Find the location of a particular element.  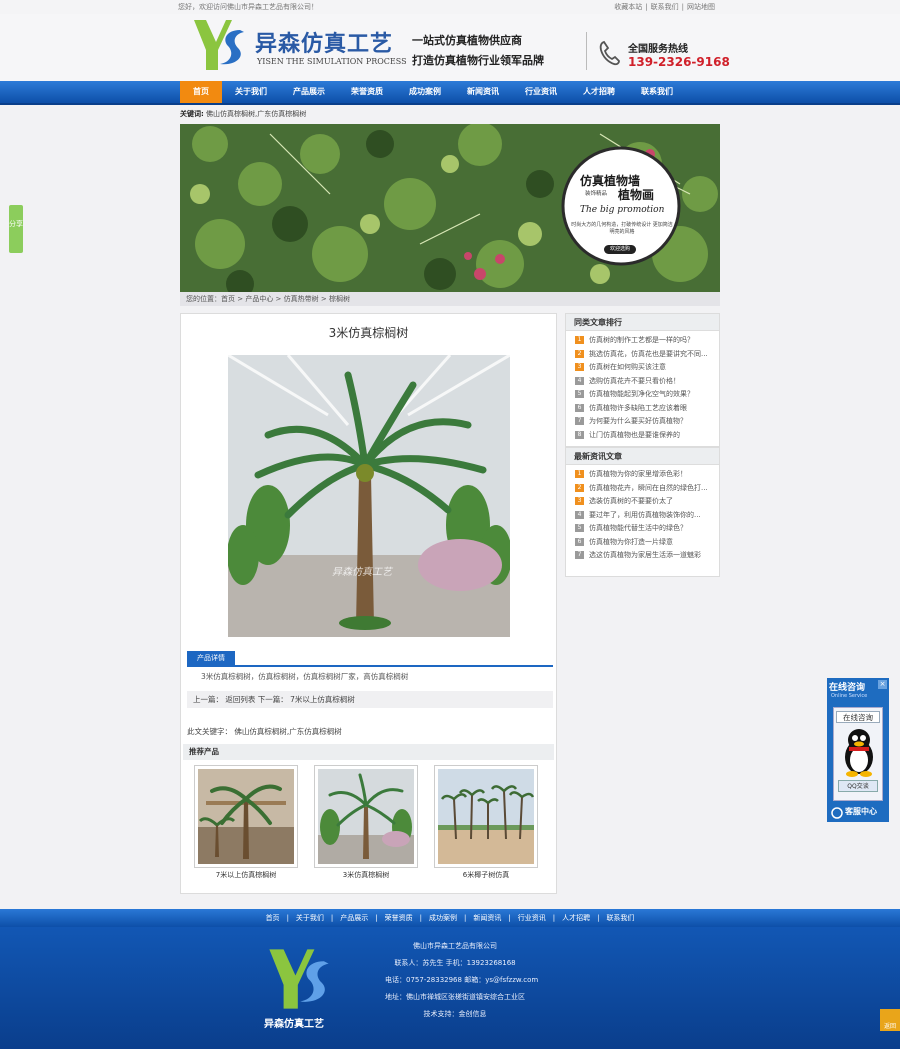

news-article-link: 仿真植物为你的家里增添色彩！ is located at coordinates (638, 474).